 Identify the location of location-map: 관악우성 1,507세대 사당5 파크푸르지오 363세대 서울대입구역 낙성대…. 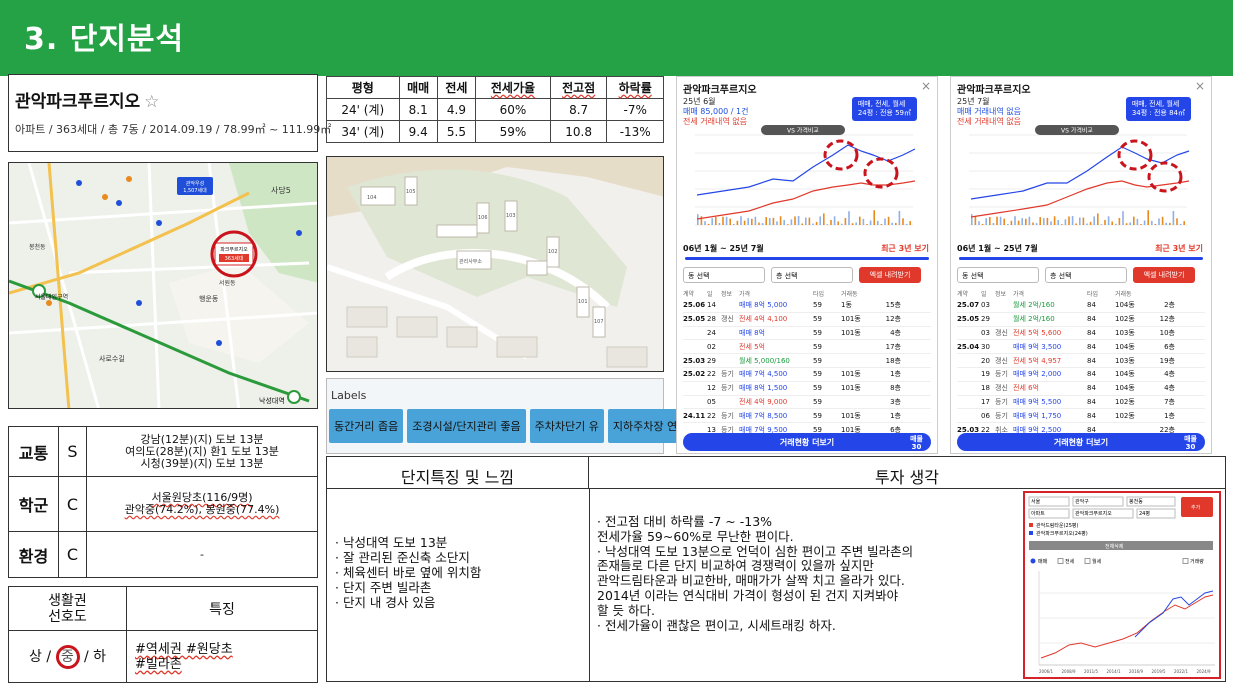
(163, 285).